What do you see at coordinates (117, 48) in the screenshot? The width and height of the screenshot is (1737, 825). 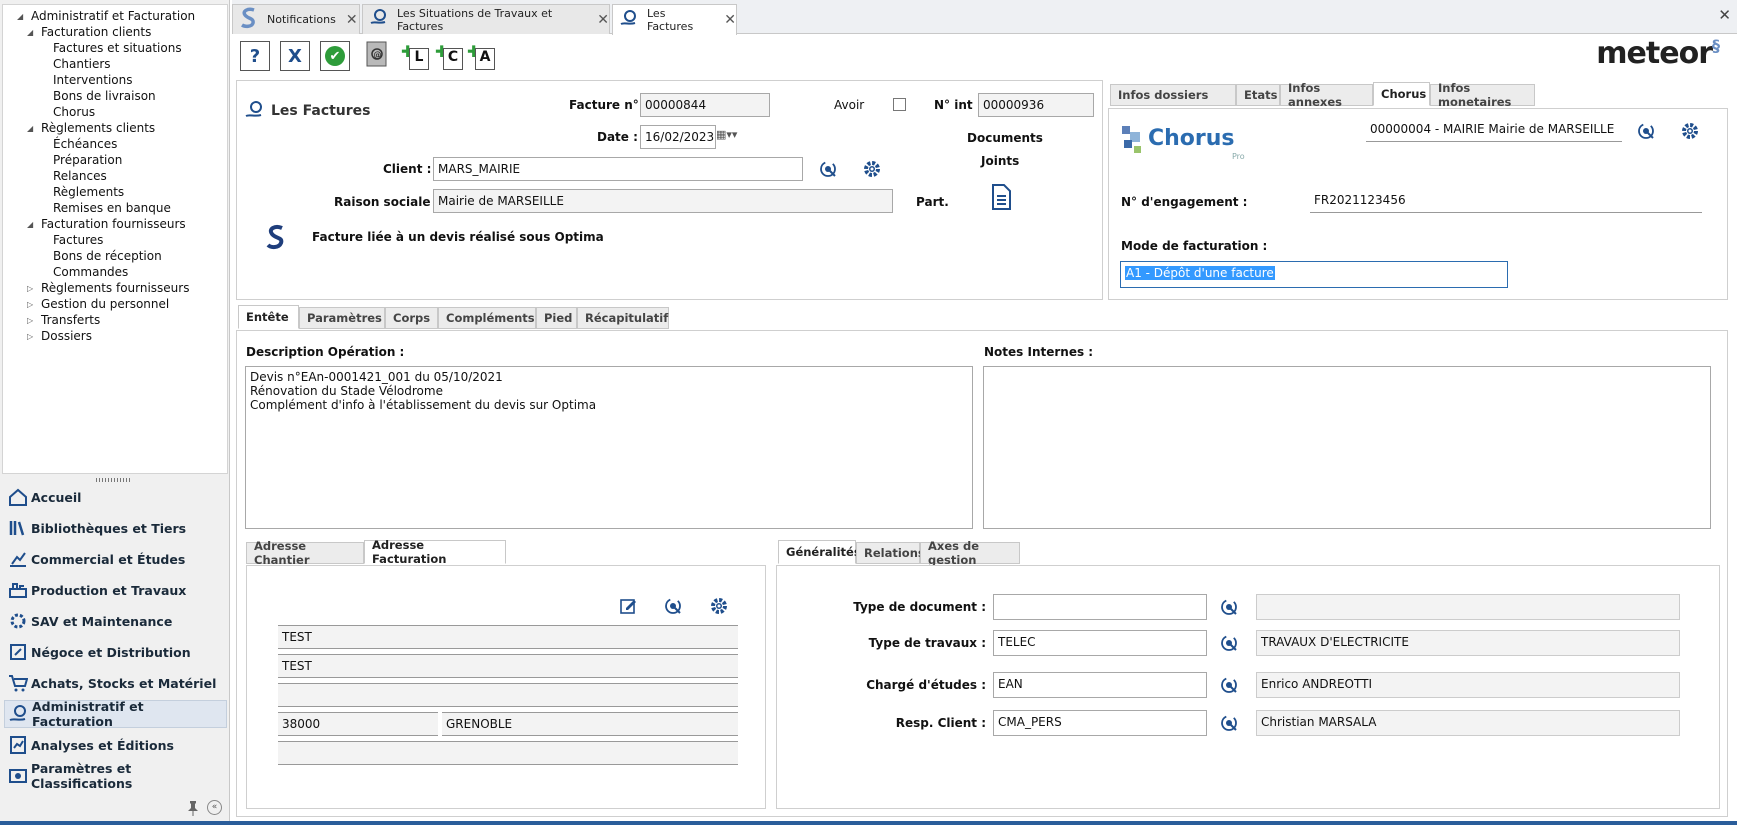 I see `tree-item: Factures et situations` at bounding box center [117, 48].